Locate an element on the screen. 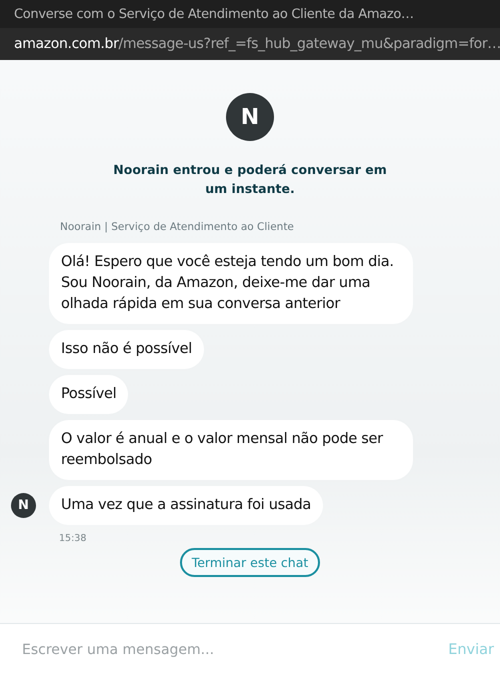  agent-joined-notice: Noorain entrou e poderá conversar em um instante. is located at coordinates (250, 179).